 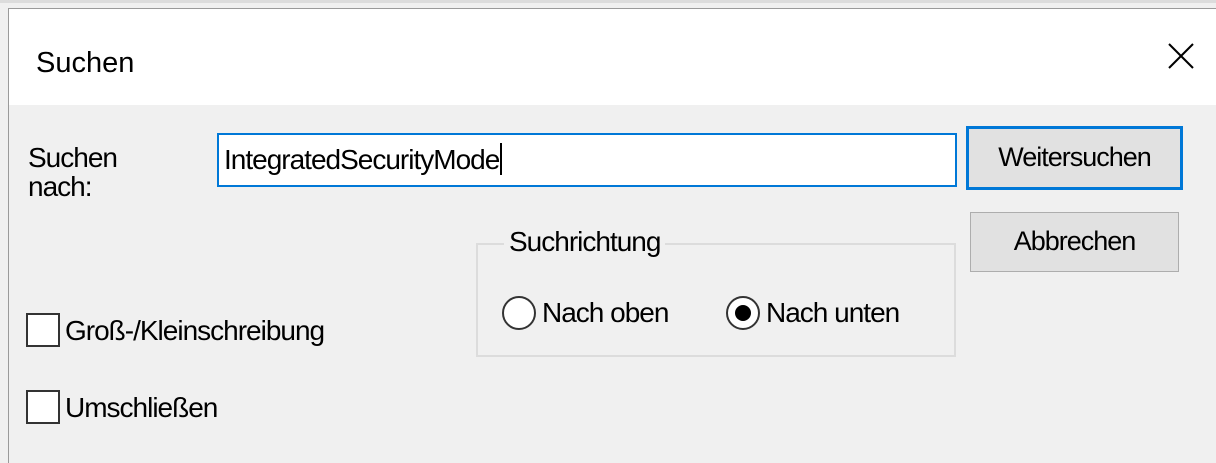 I want to click on close-icon, so click(x=1181, y=56).